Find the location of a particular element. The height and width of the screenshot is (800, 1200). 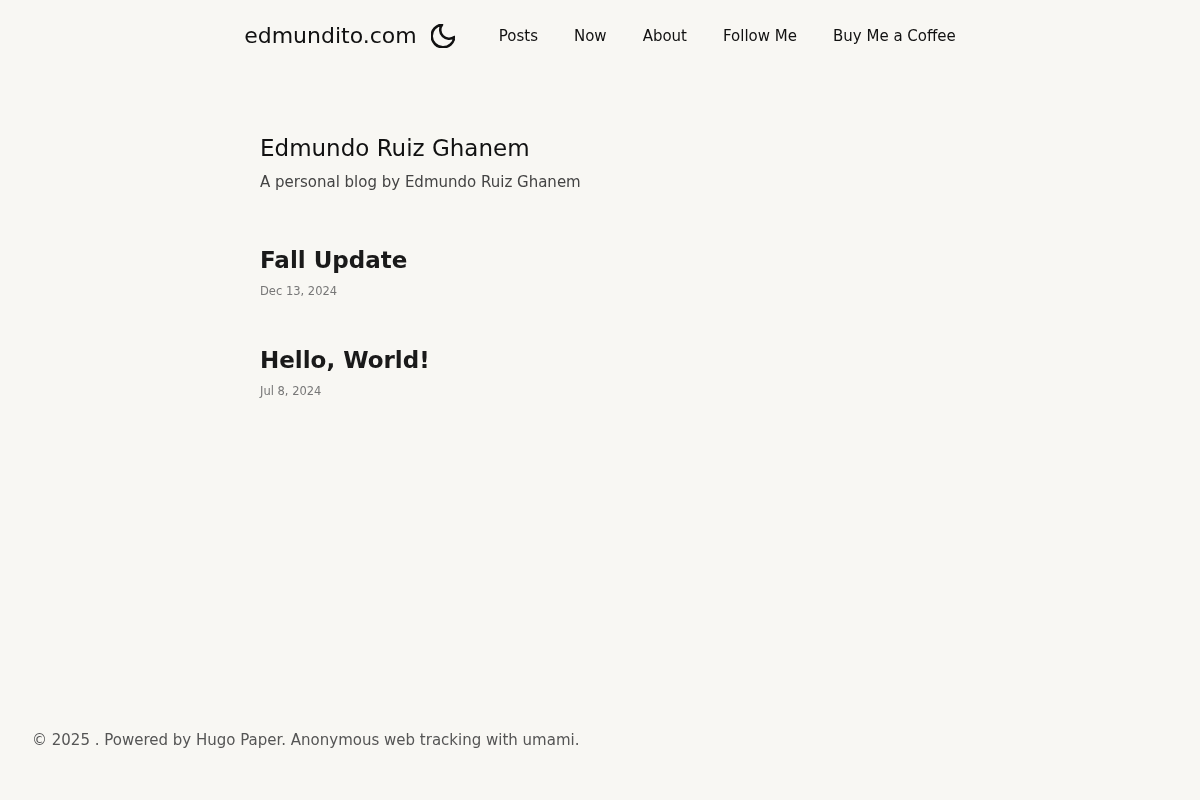

theme-toggle-button is located at coordinates (442, 36).